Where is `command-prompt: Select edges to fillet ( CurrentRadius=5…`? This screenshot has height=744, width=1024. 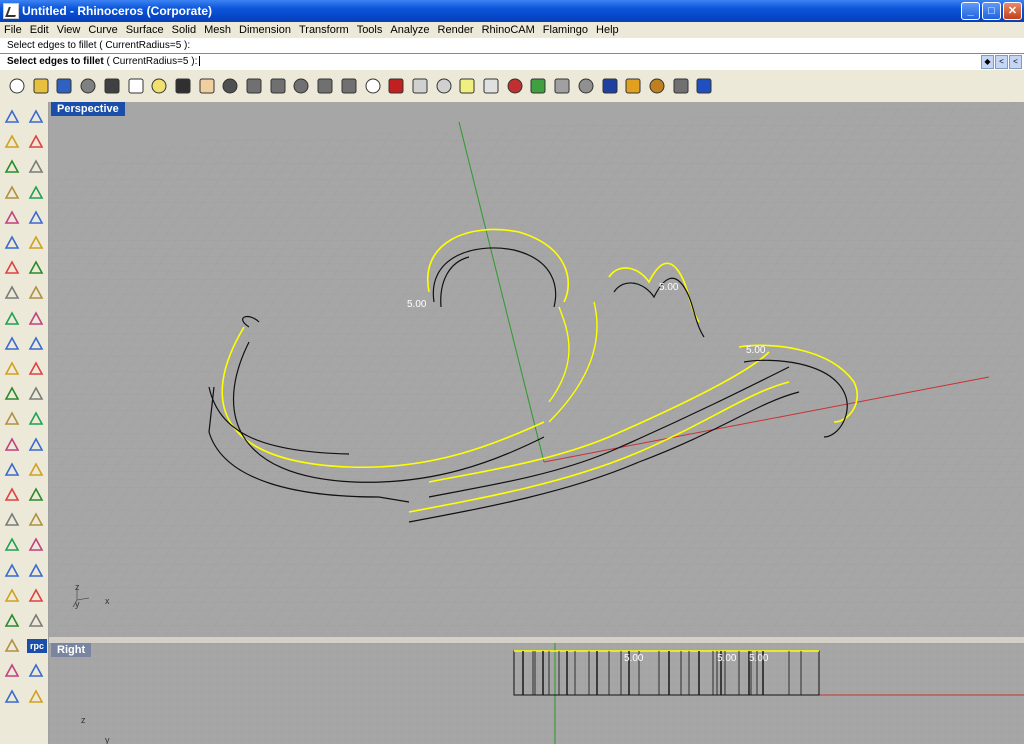
command-prompt: Select edges to fillet ( CurrentRadius=5… is located at coordinates (104, 61).